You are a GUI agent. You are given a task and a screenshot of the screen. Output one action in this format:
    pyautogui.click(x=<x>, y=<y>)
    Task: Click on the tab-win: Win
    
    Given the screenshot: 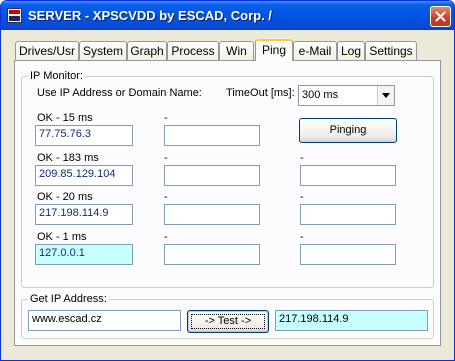 What is the action you would take?
    pyautogui.click(x=236, y=50)
    